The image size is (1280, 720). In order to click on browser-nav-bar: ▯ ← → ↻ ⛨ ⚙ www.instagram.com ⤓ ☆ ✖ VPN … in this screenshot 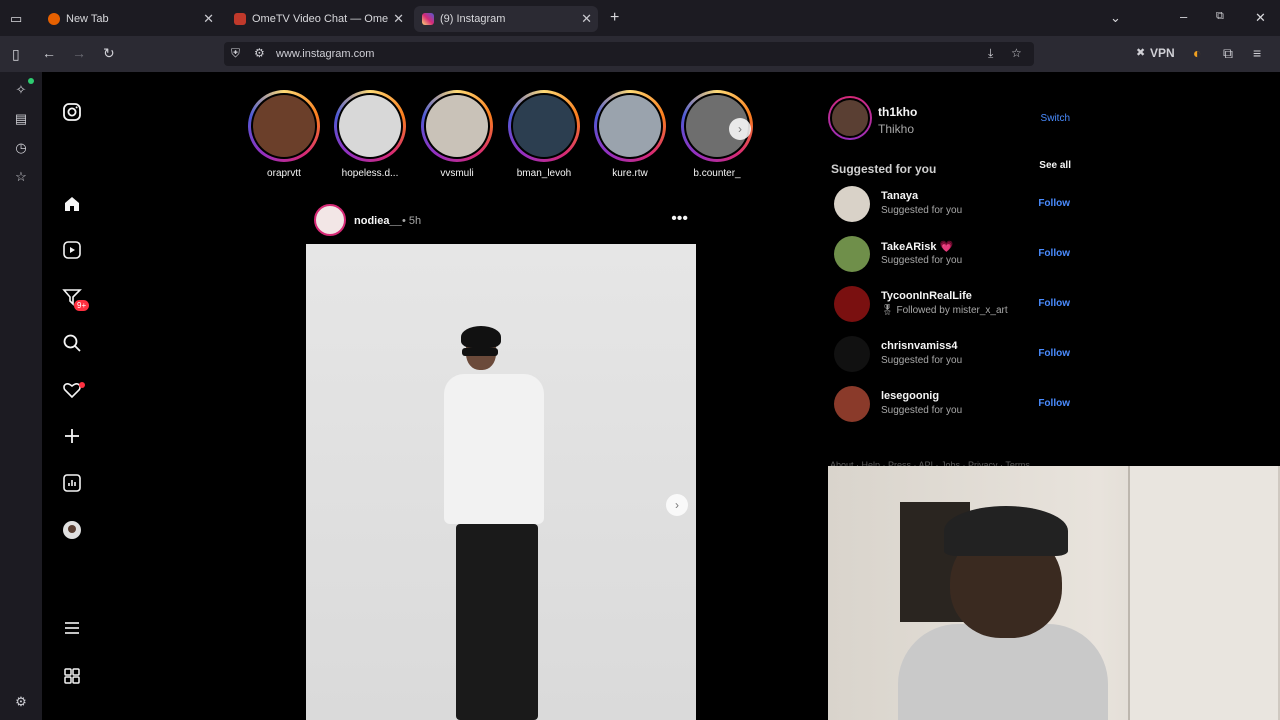, I will do `click(640, 54)`.